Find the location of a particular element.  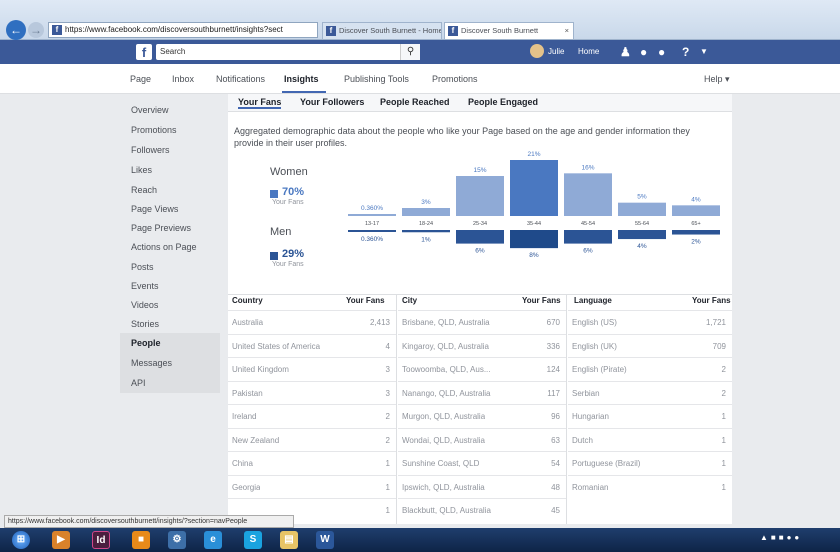

settings-icon: ⚙ is located at coordinates (177, 540).